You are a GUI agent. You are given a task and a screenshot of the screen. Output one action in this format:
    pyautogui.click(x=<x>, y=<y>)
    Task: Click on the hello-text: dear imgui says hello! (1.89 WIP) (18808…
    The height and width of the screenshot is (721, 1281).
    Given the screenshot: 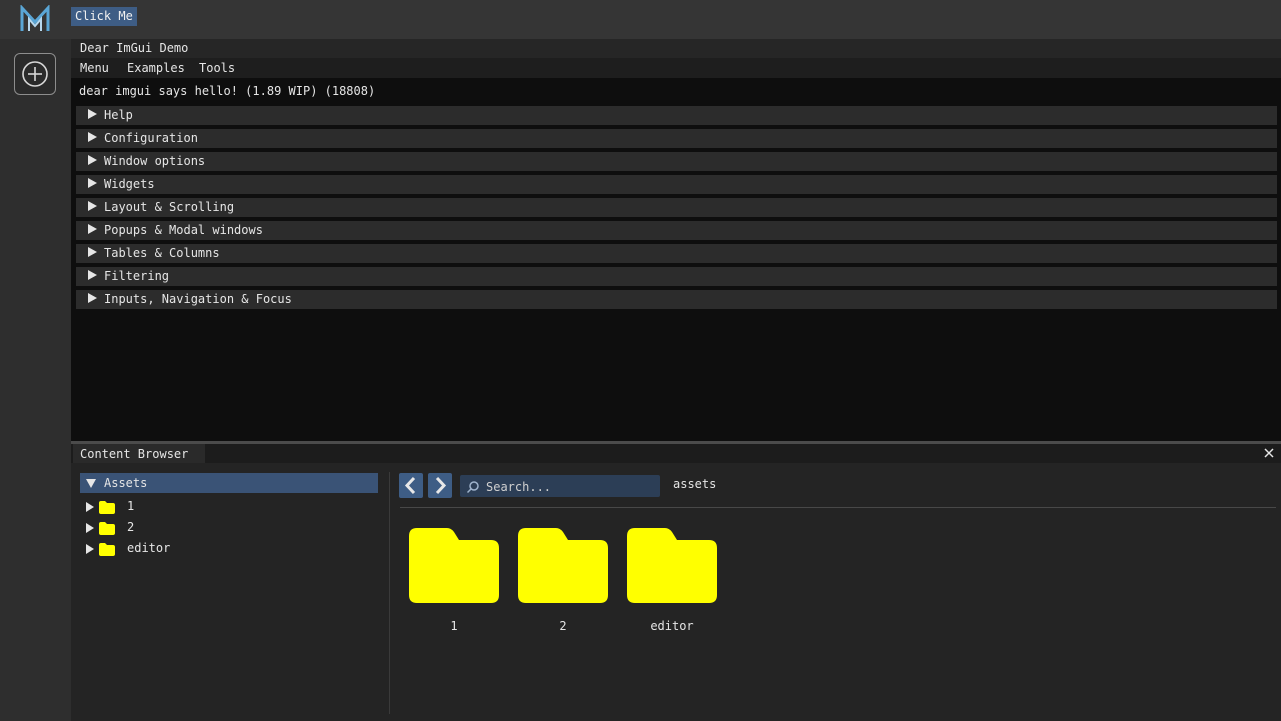 What is the action you would take?
    pyautogui.click(x=227, y=91)
    